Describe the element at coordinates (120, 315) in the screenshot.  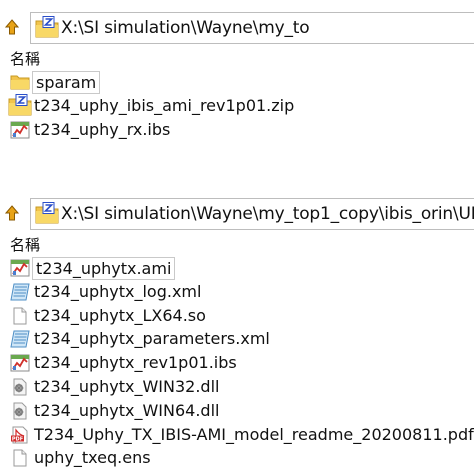
I see `file-name: t234_uphytx_LX64.so` at that location.